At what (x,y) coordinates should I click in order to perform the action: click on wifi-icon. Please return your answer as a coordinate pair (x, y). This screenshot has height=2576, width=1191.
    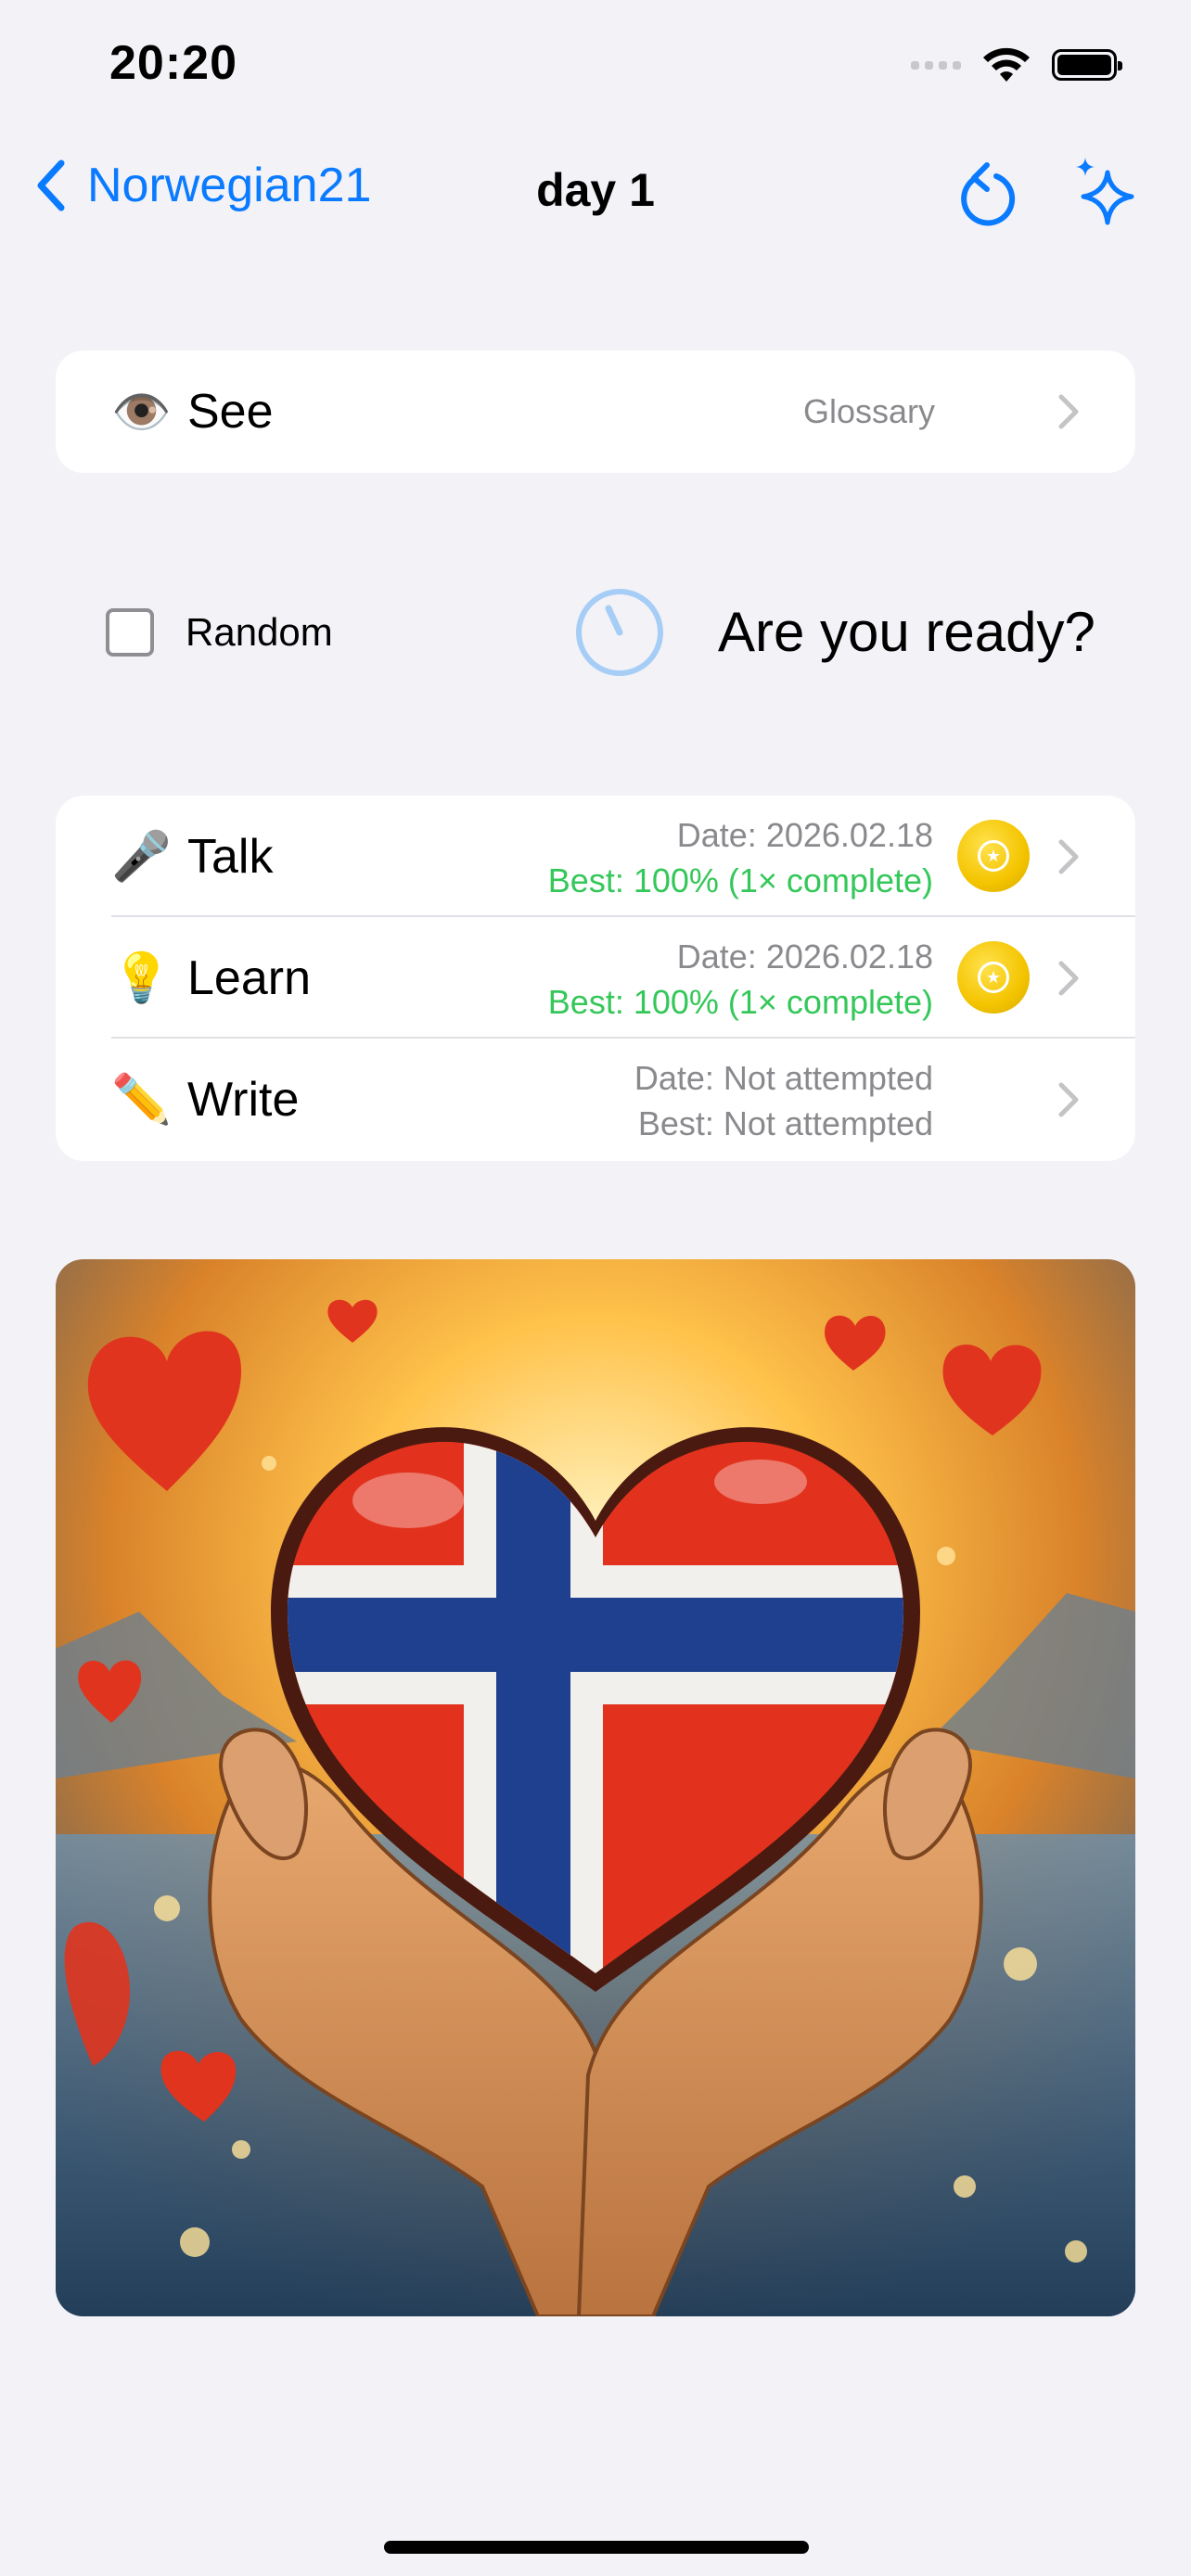
    Looking at the image, I should click on (1007, 64).